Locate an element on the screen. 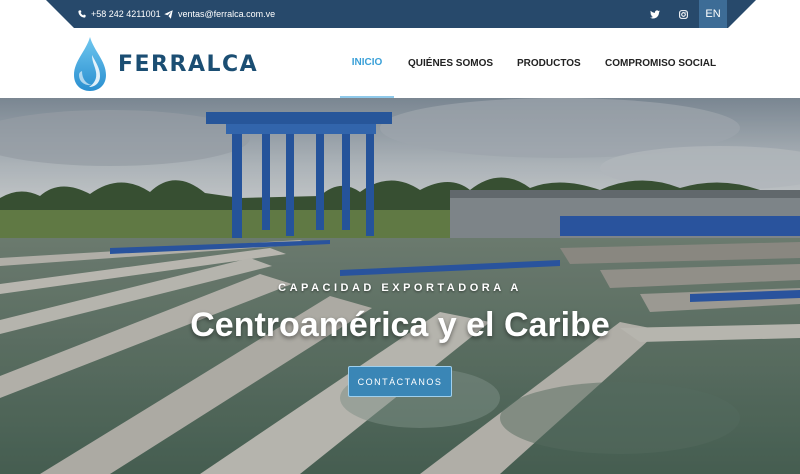 Image resolution: width=800 pixels, height=474 pixels. nav-item-compromiso-social: COMPROMISO SOCIAL is located at coordinates (660, 63).